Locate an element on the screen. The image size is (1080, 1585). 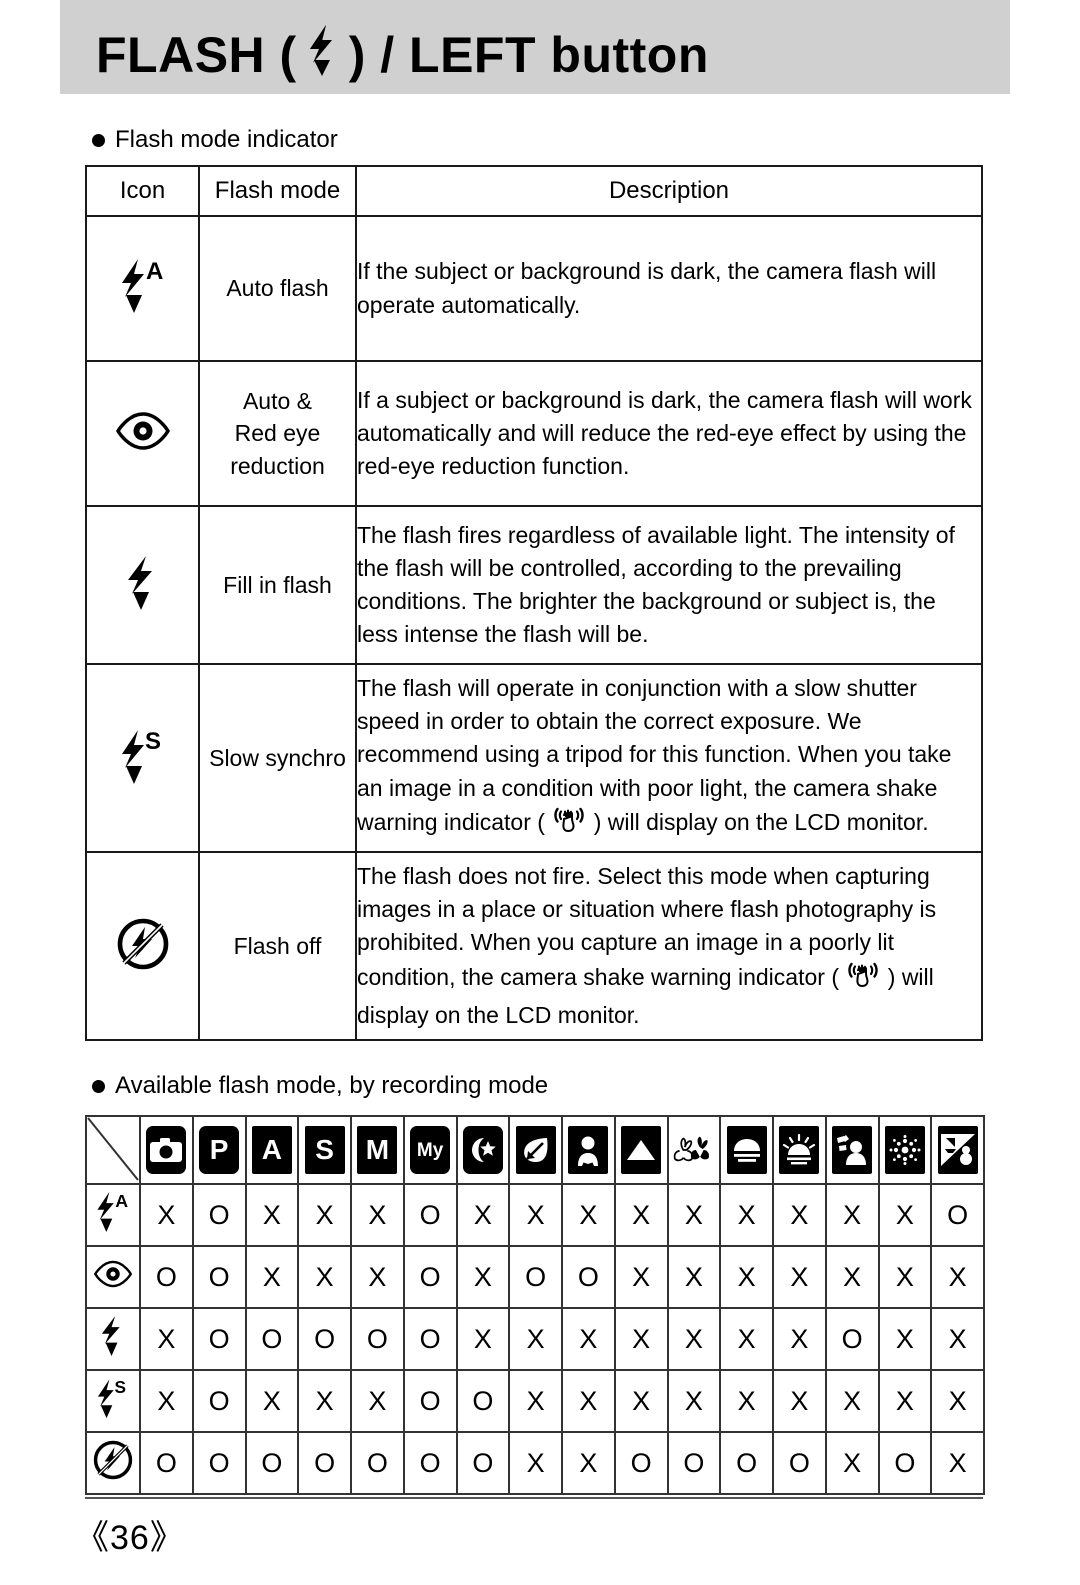
slow-synchro-icon: S is located at coordinates (143, 760).